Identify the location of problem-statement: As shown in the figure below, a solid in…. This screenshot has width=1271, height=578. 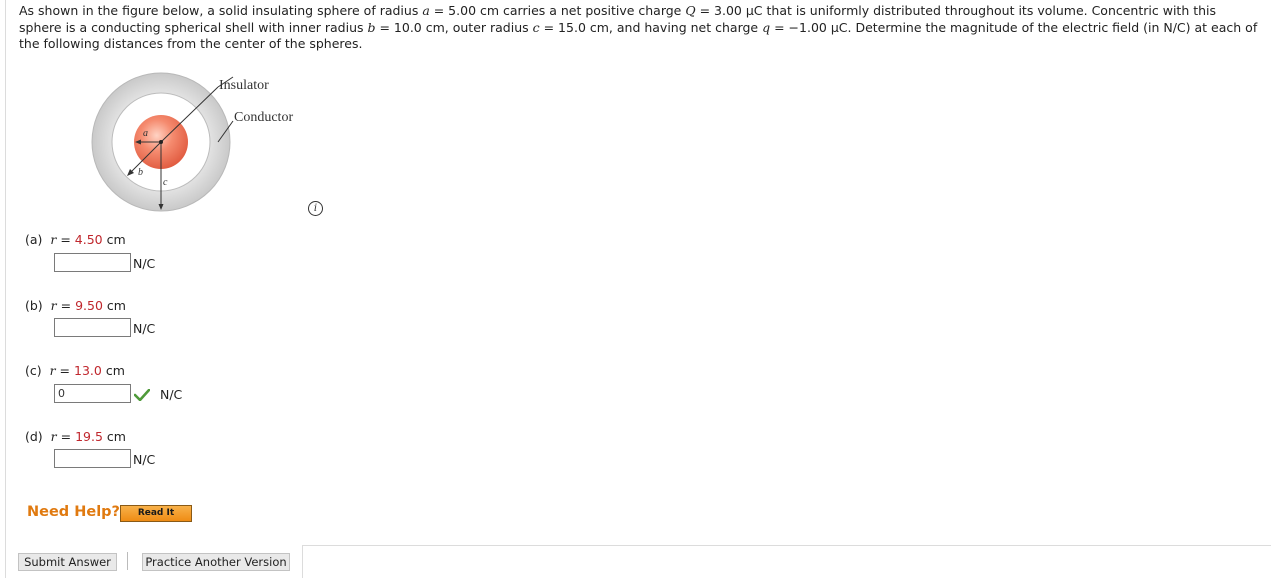
(638, 27).